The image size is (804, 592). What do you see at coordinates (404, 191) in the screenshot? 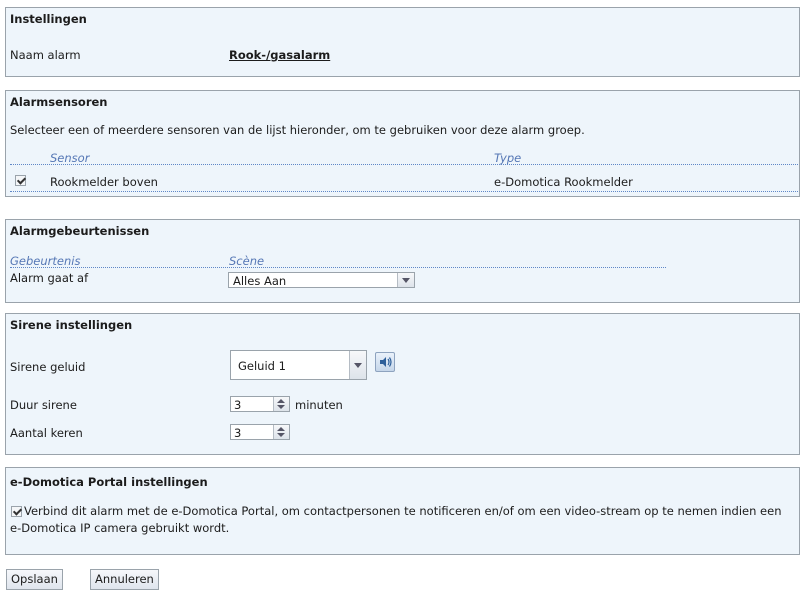
I see `row-divider` at bounding box center [404, 191].